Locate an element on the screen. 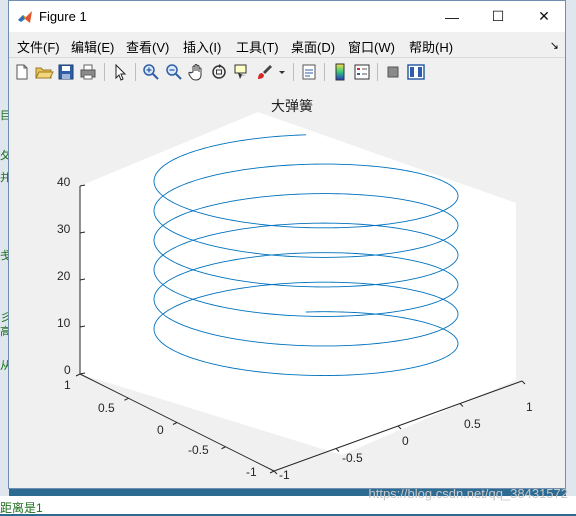 Image resolution: width=576 pixels, height=516 pixels. zoom-in-icon is located at coordinates (151, 72).